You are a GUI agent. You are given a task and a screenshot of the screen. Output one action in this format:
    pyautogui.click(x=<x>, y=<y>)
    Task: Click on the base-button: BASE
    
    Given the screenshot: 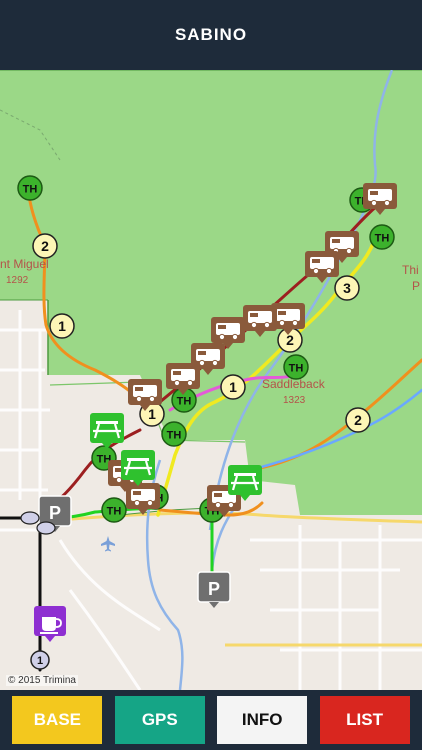 What is the action you would take?
    pyautogui.click(x=57, y=720)
    